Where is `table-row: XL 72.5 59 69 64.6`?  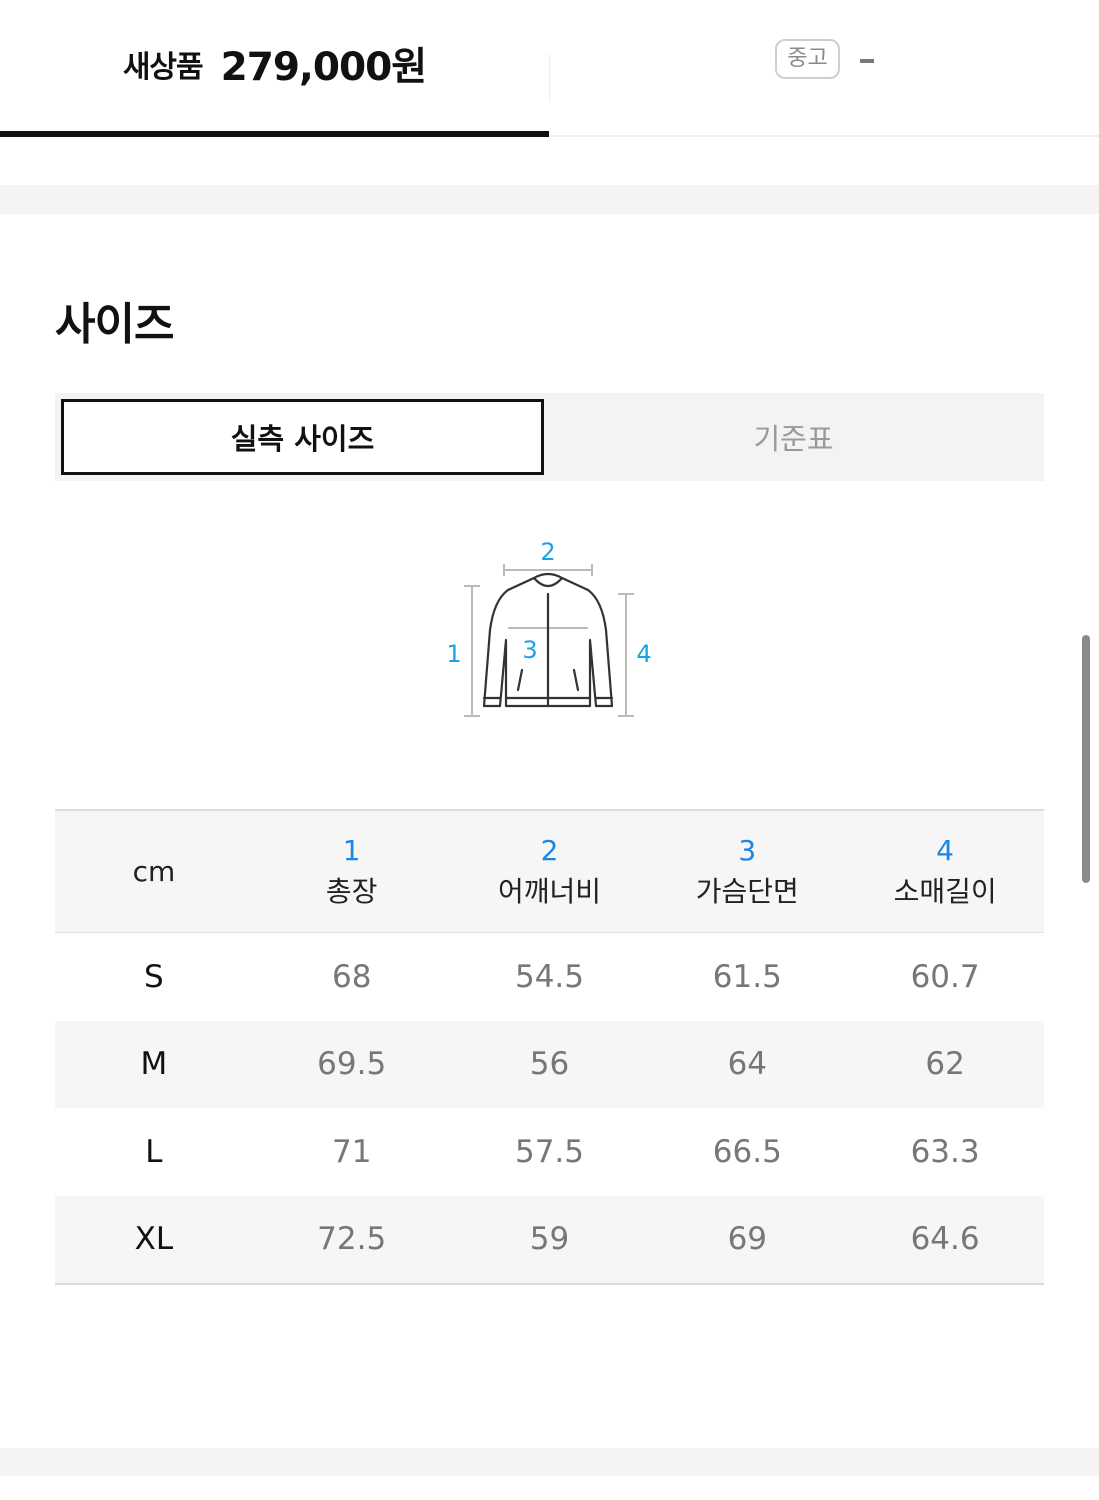
table-row: XL 72.5 59 69 64.6 is located at coordinates (549, 1239).